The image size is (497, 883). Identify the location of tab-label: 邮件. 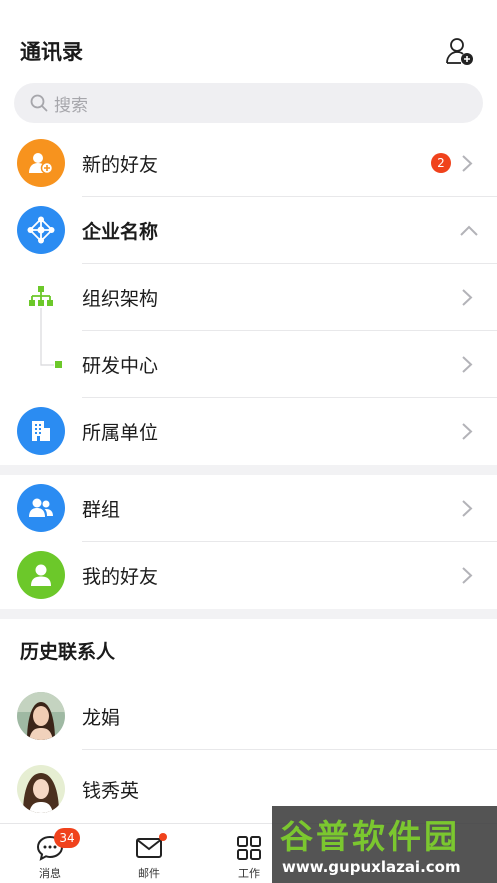
(149, 873).